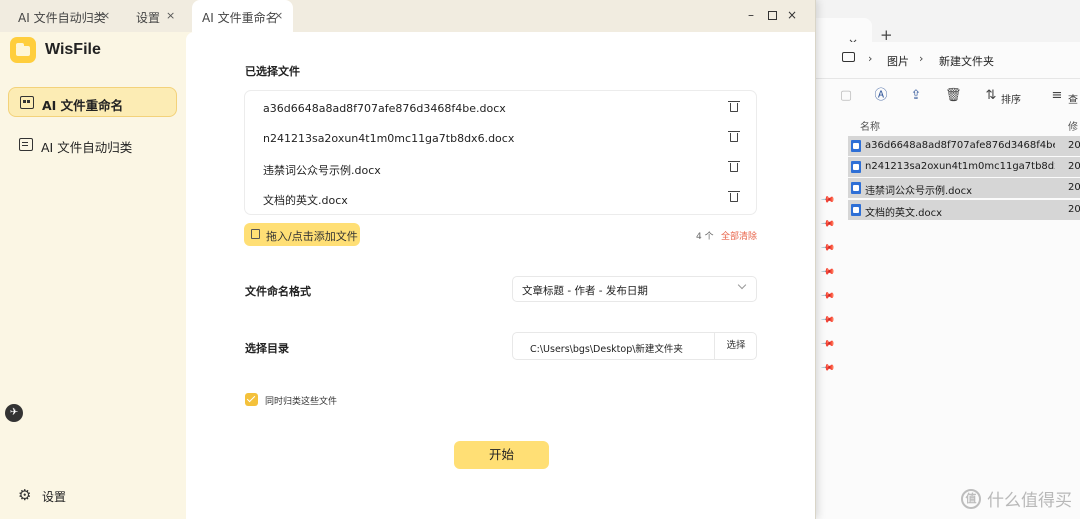 This screenshot has width=1080, height=519. What do you see at coordinates (267, 348) in the screenshot?
I see `directory-label: 选择目录` at bounding box center [267, 348].